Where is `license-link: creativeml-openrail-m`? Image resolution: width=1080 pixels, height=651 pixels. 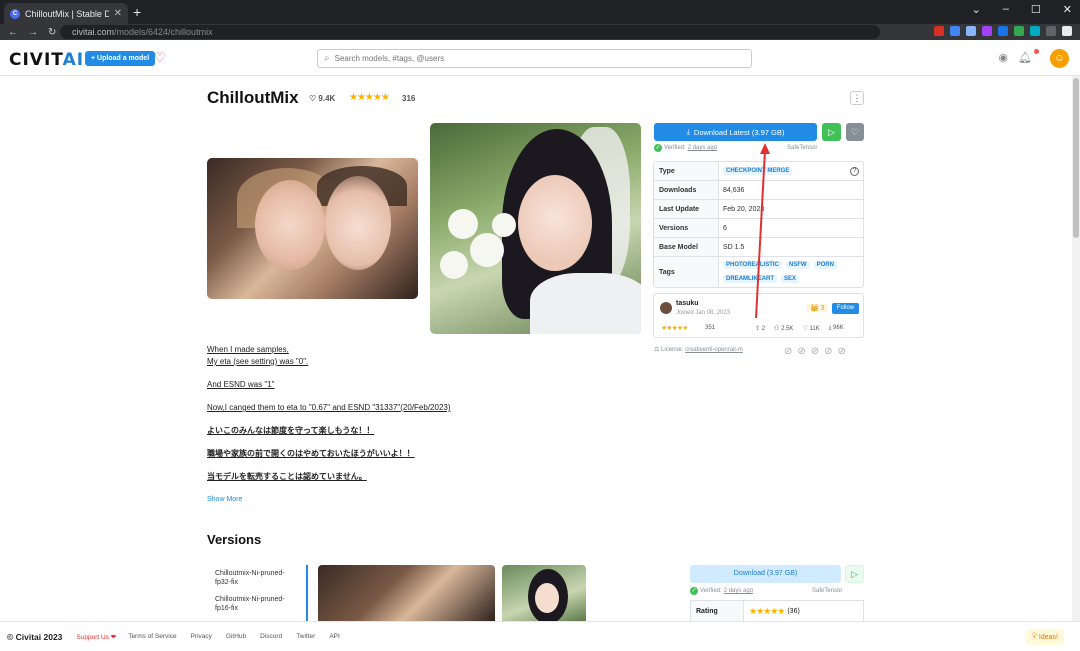
license-link: creativeml-openrail-m is located at coordinates (714, 350).